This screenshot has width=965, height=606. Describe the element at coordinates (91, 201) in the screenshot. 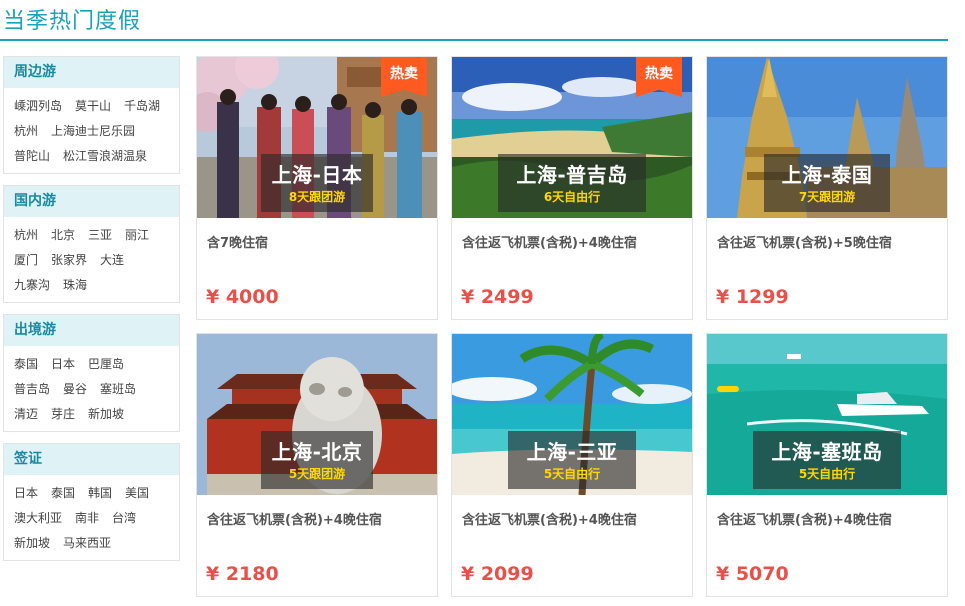

I see `category-title: 国内游` at that location.